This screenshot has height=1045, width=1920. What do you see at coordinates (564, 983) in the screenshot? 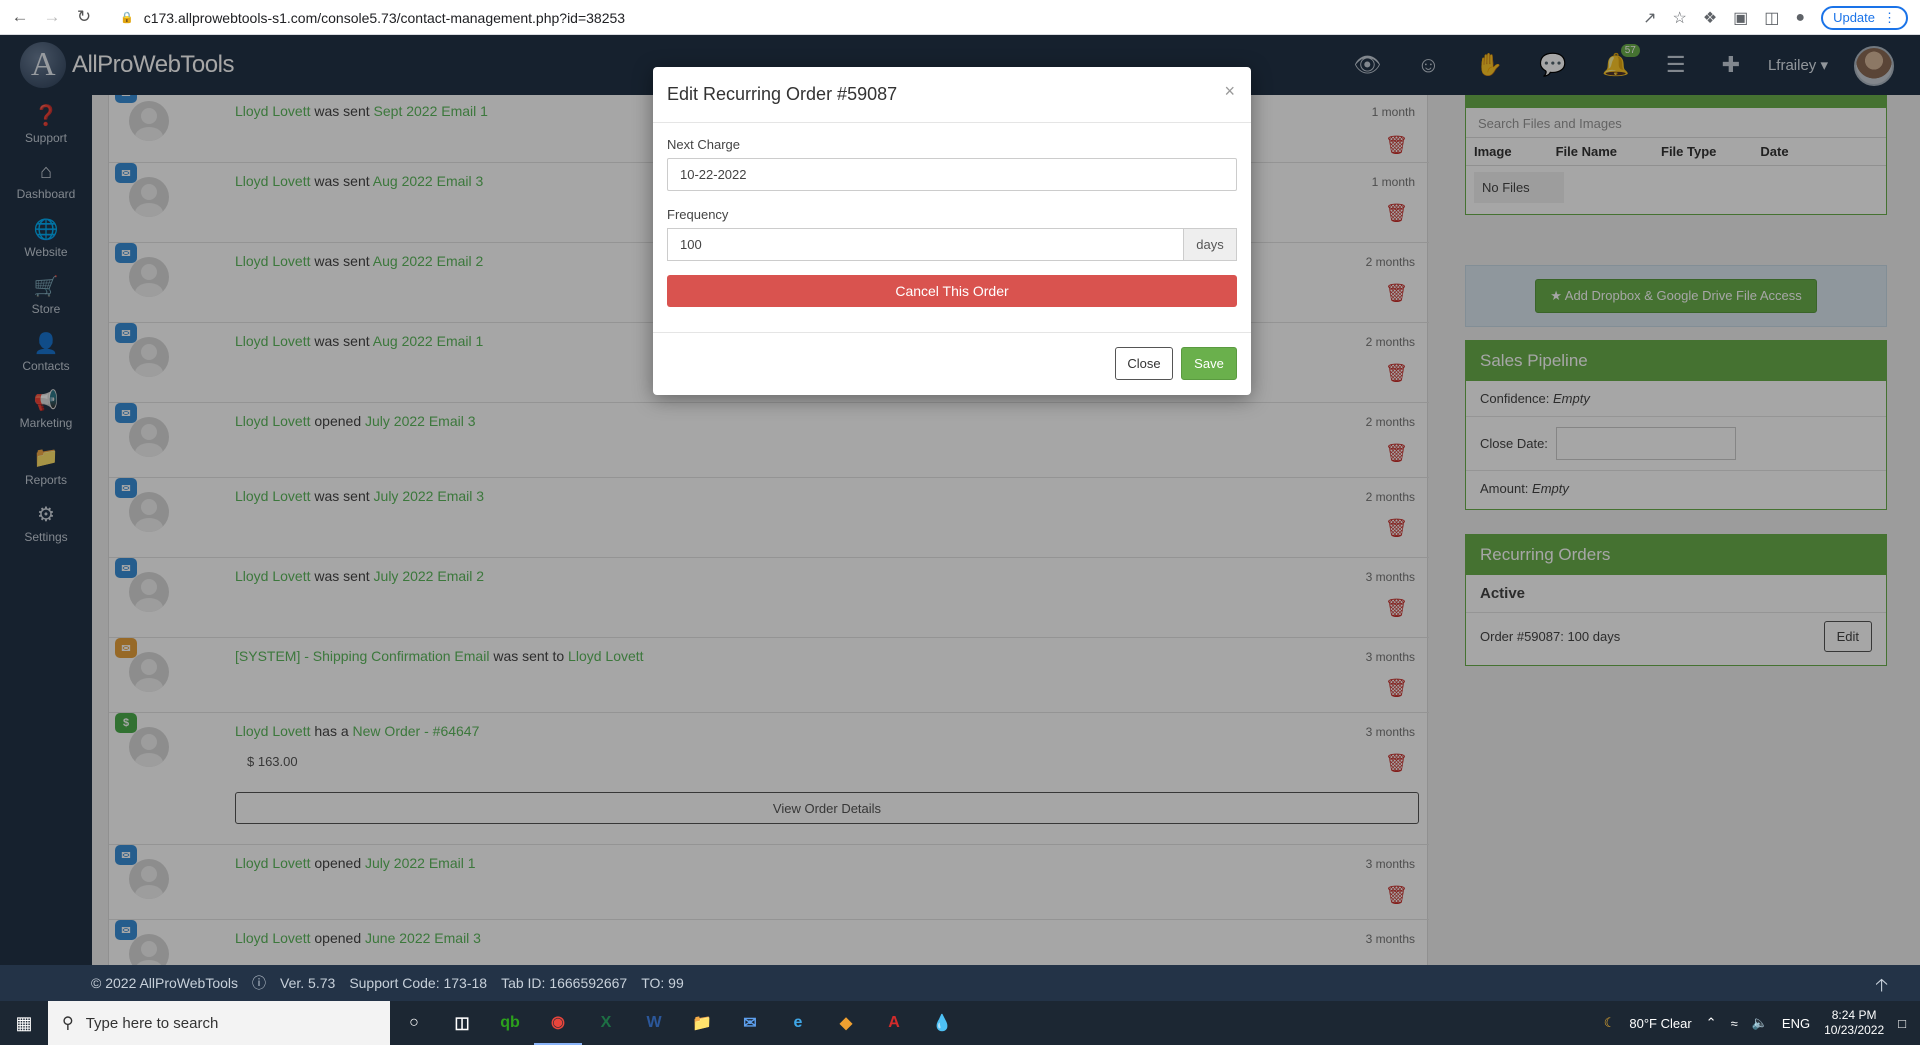
I see `tab-id: Tab ID: 1666592667` at bounding box center [564, 983].